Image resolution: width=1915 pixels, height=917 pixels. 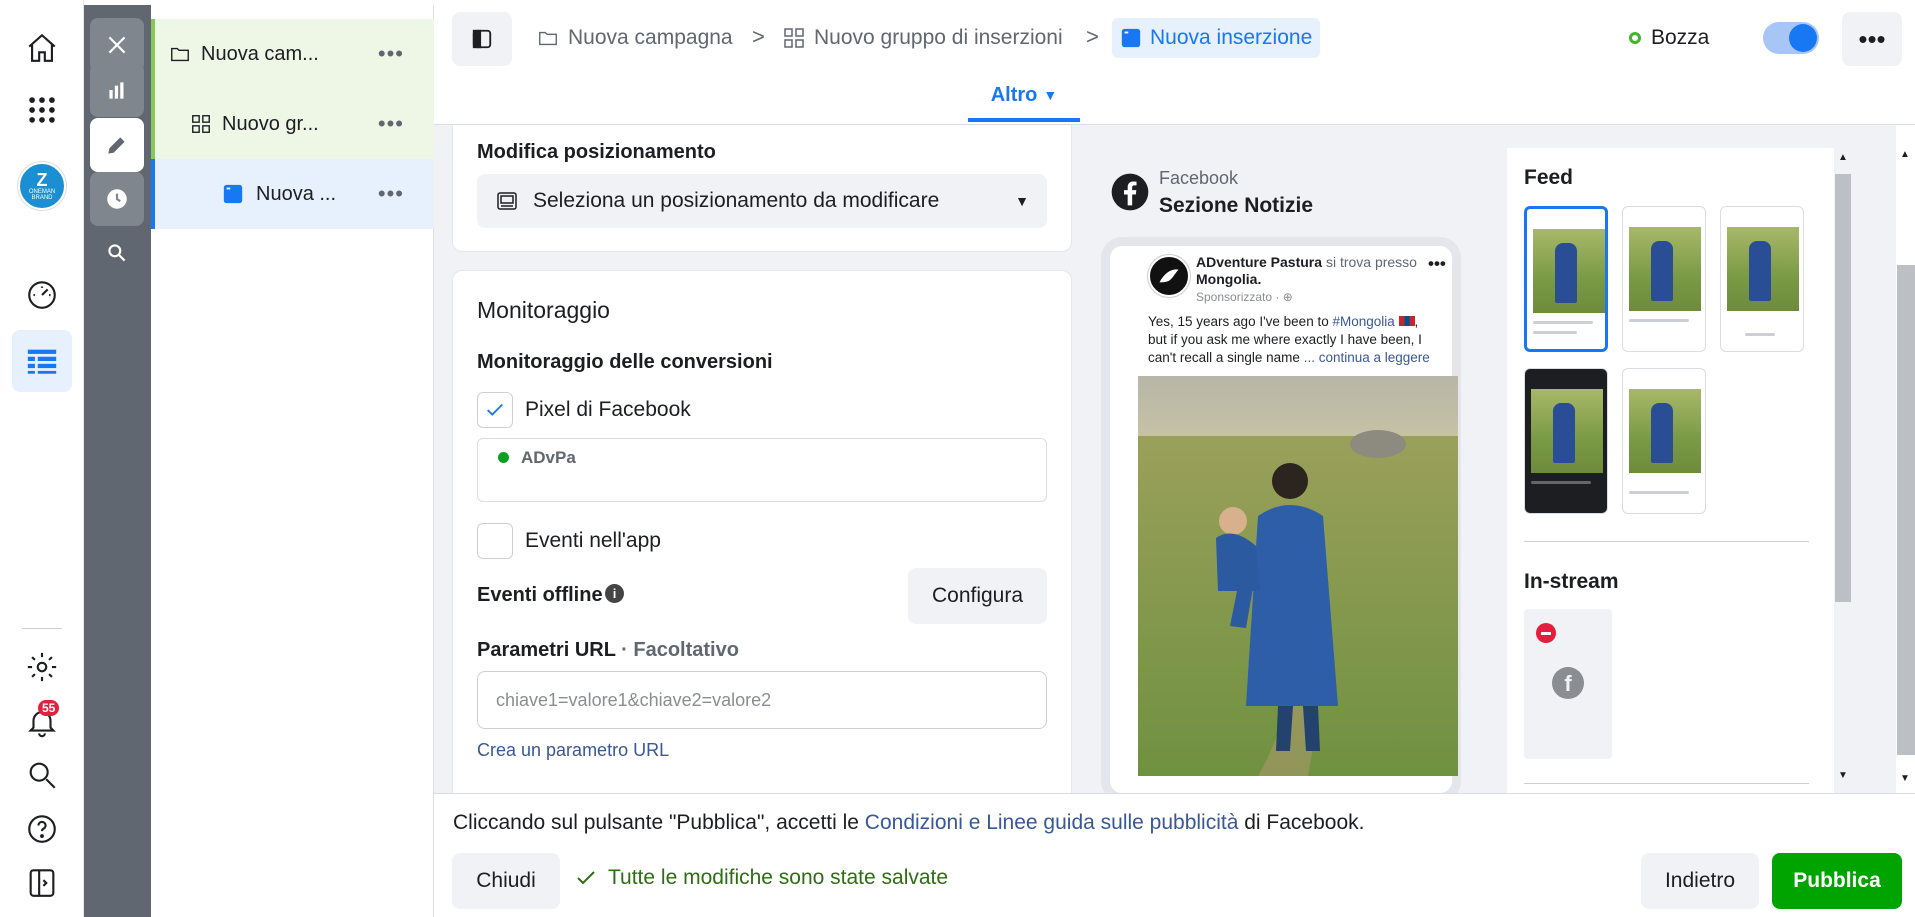 What do you see at coordinates (506, 881) in the screenshot?
I see `close-button: Chiudi` at bounding box center [506, 881].